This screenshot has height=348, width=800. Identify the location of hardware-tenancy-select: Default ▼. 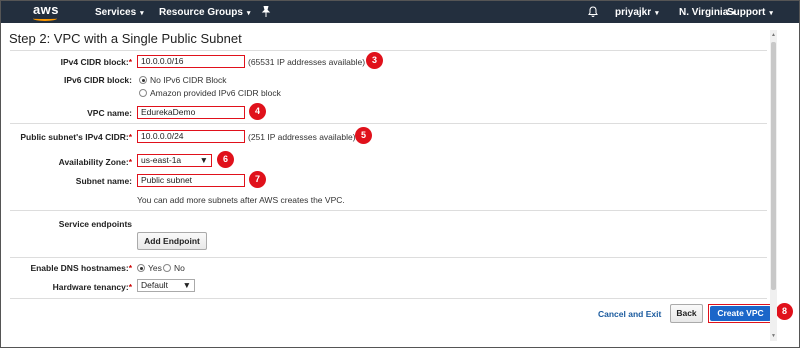
(166, 285).